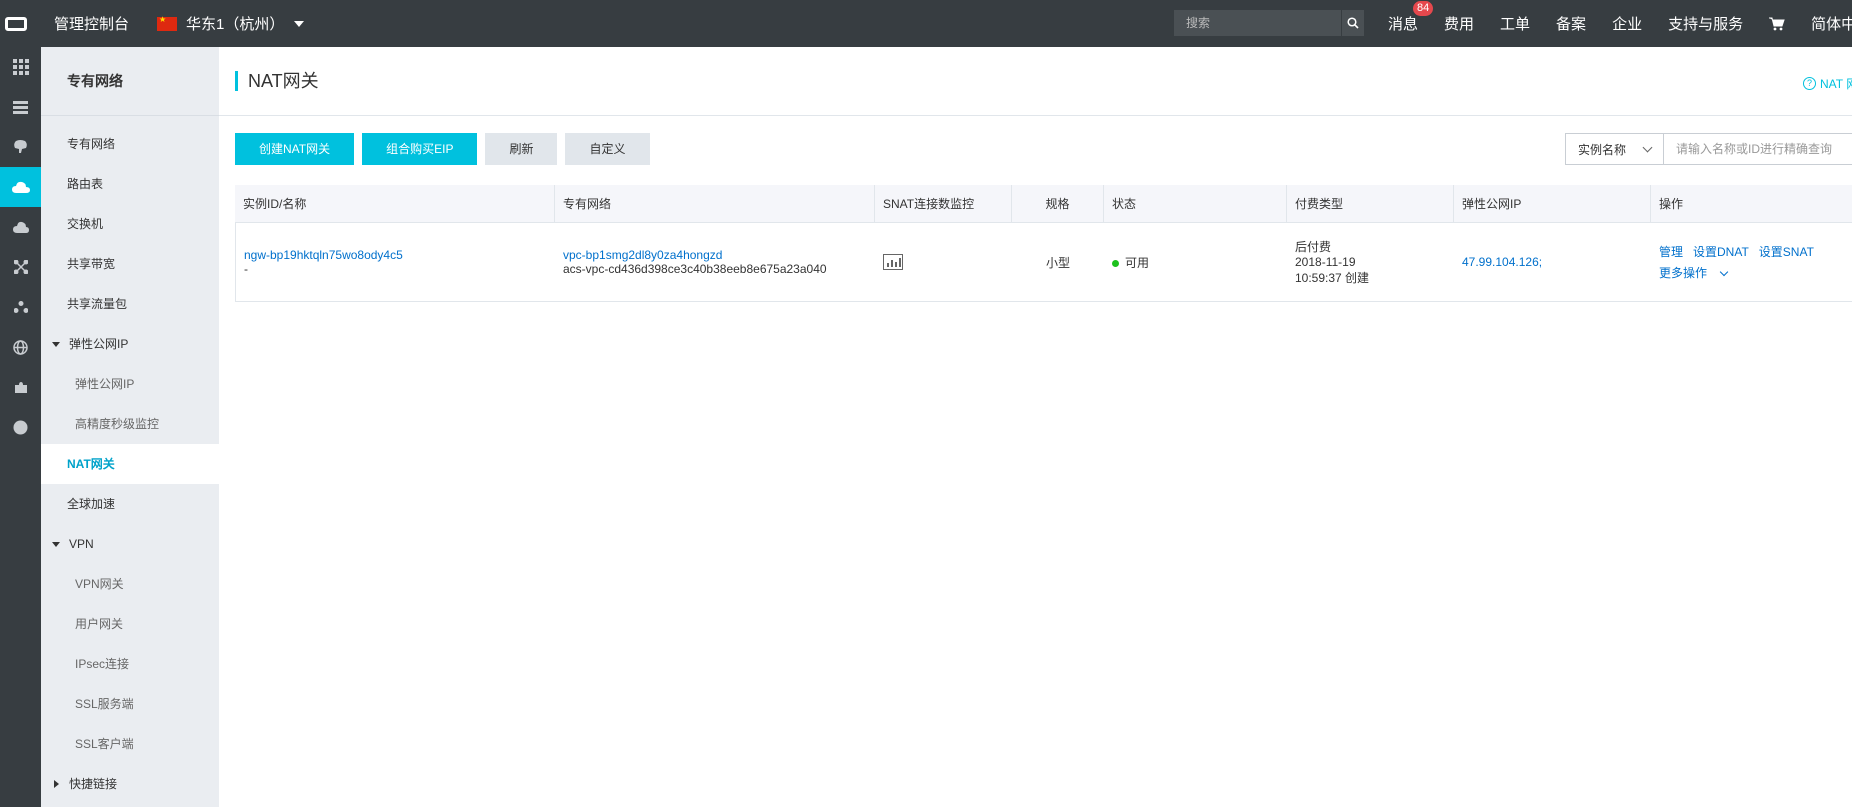 The height and width of the screenshot is (807, 1852). Describe the element at coordinates (1035, 81) in the screenshot. I see `page-header: NAT网关 ? NAT 网` at that location.